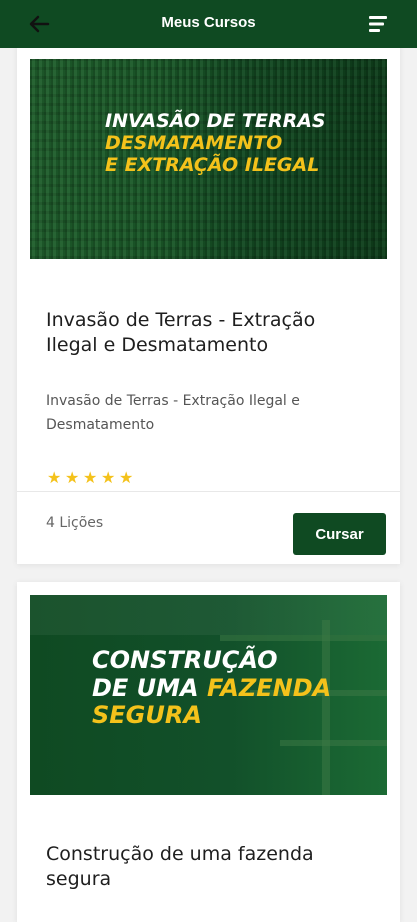 The width and height of the screenshot is (417, 922). I want to click on rating-stars: ★ ★ ★ ★ ★, so click(92, 477).